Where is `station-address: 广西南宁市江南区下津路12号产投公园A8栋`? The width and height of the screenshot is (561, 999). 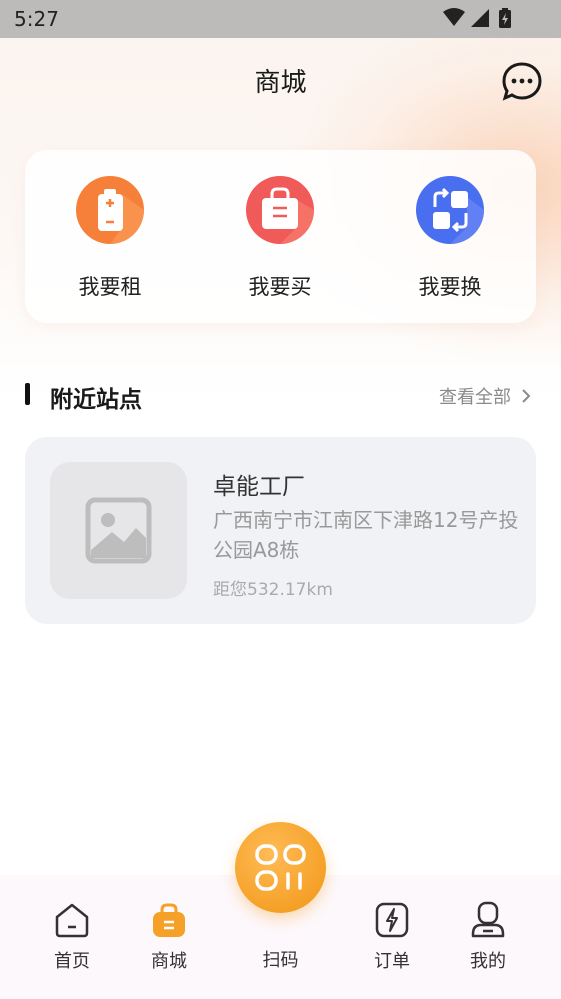 station-address: 广西南宁市江南区下津路12号产投公园A8栋 is located at coordinates (366, 535).